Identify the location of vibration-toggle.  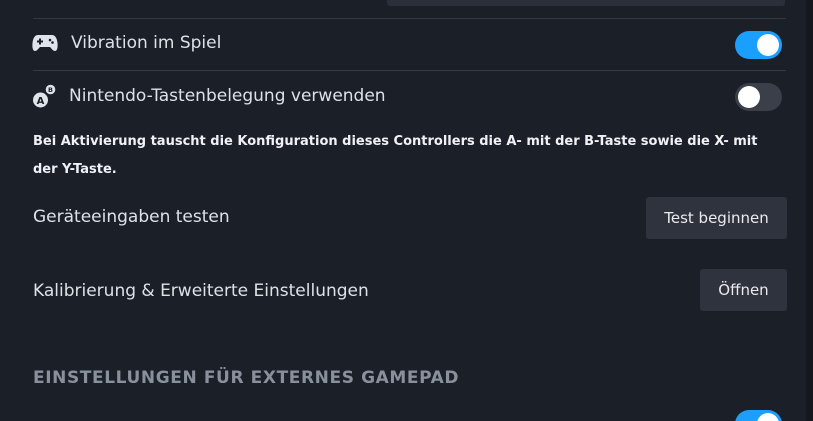
(758, 45).